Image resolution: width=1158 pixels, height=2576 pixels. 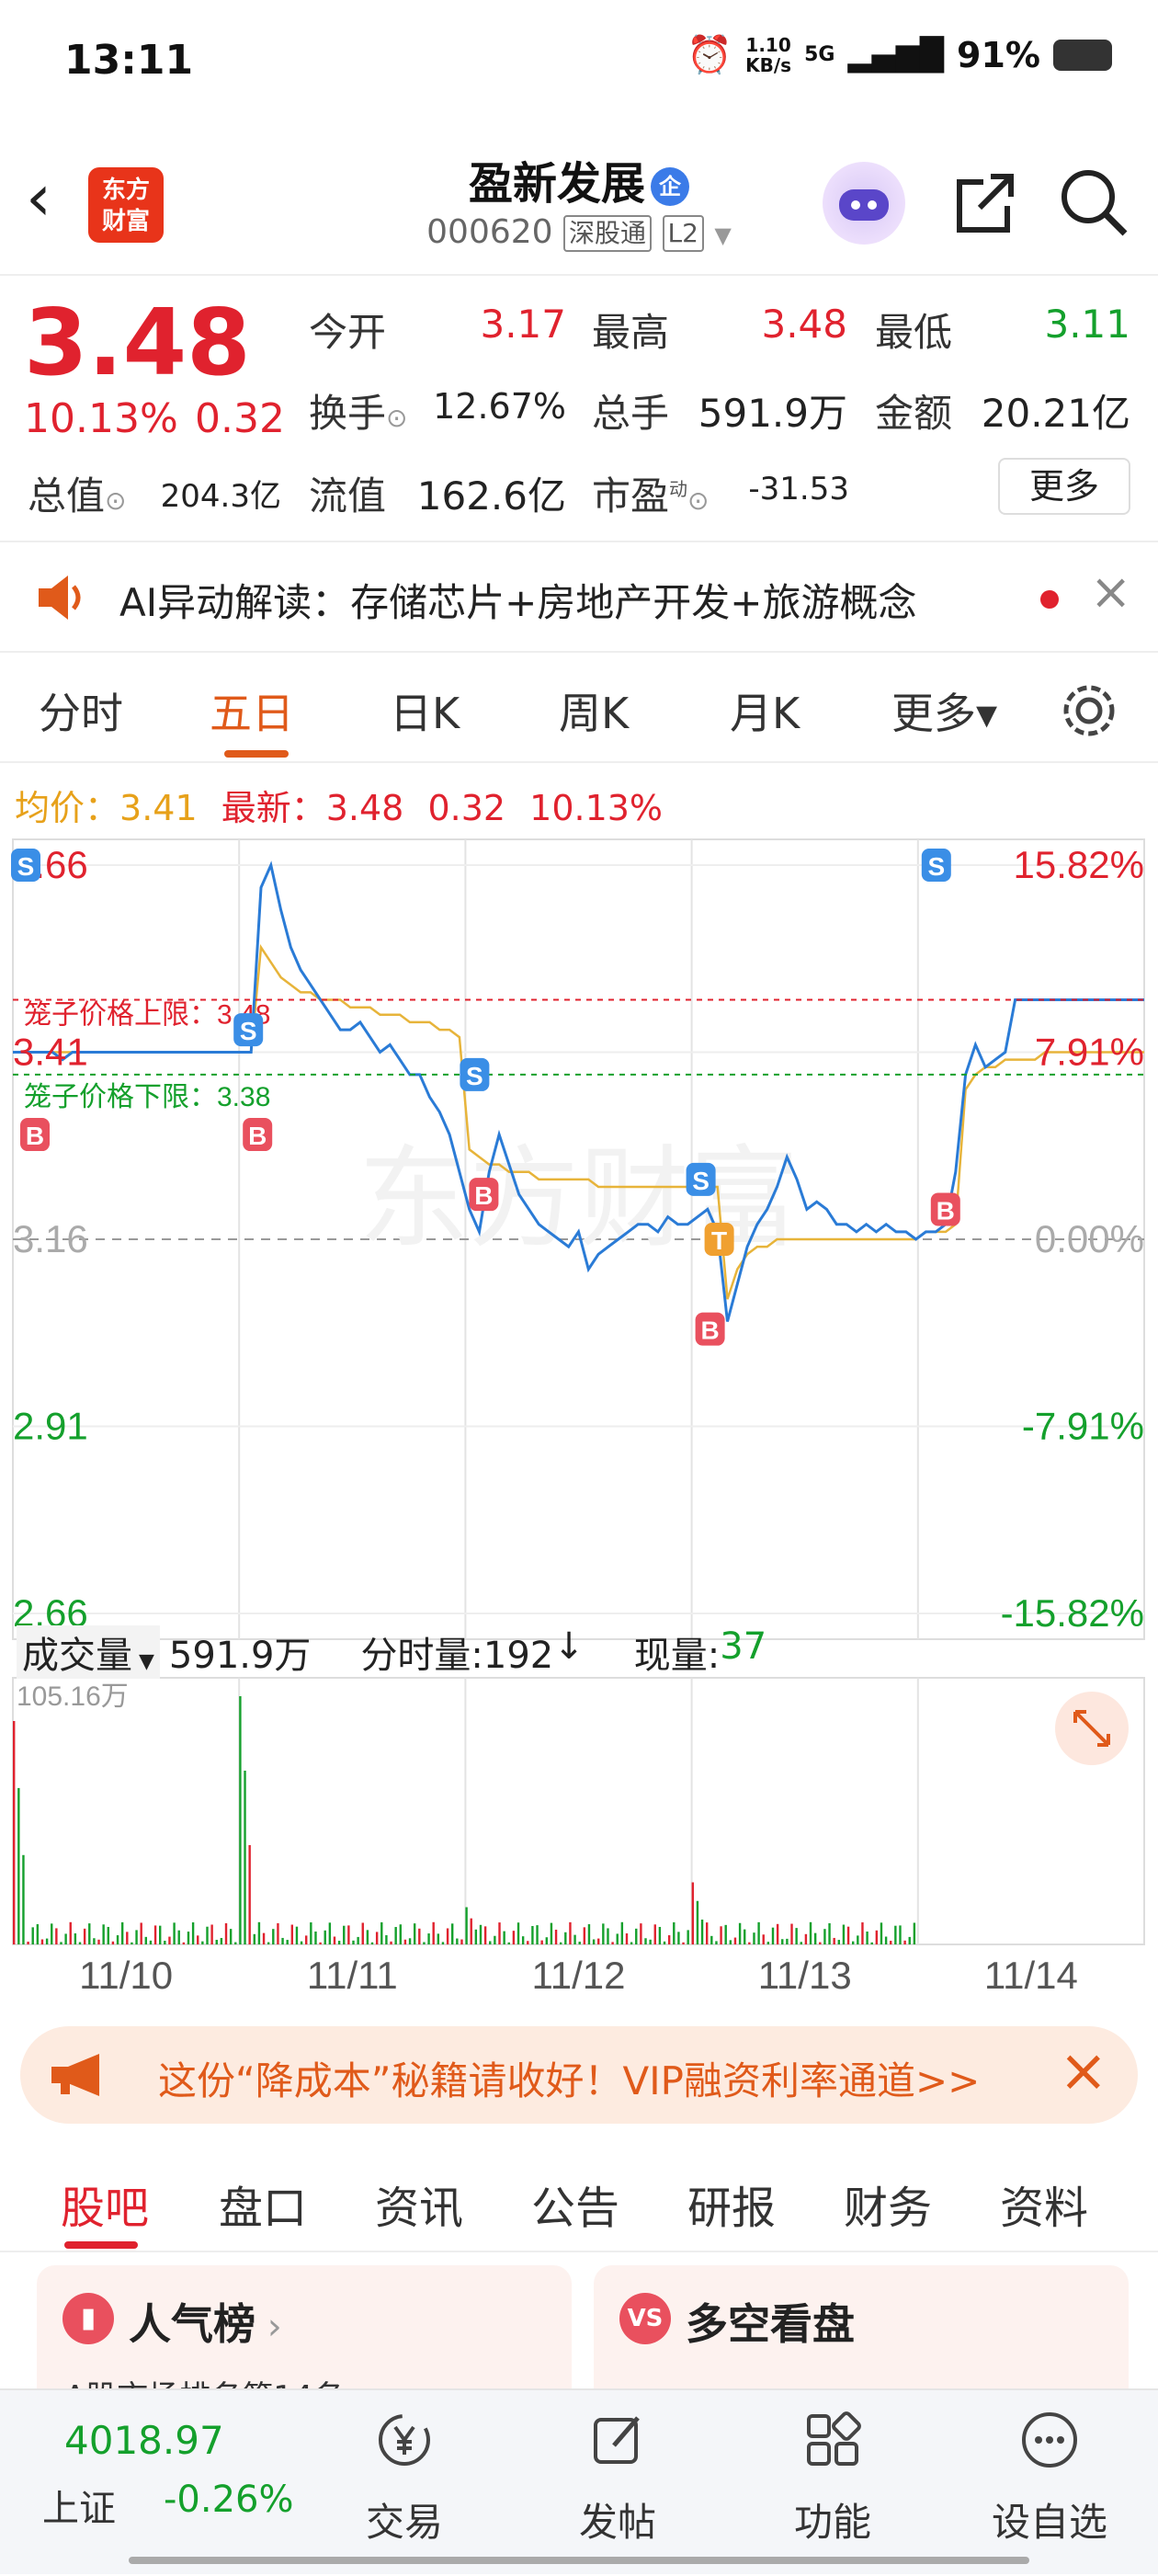 What do you see at coordinates (1064, 486) in the screenshot?
I see `more-button: 更多` at bounding box center [1064, 486].